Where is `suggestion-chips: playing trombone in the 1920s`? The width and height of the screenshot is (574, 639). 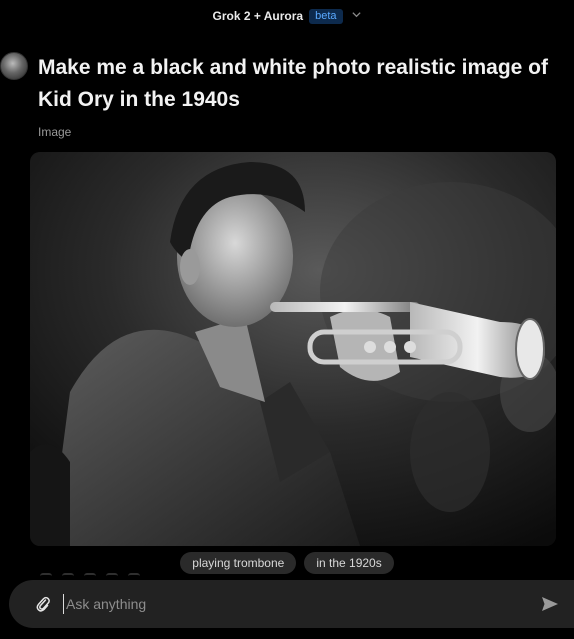
suggestion-chips: playing trombone in the 1920s is located at coordinates (287, 563).